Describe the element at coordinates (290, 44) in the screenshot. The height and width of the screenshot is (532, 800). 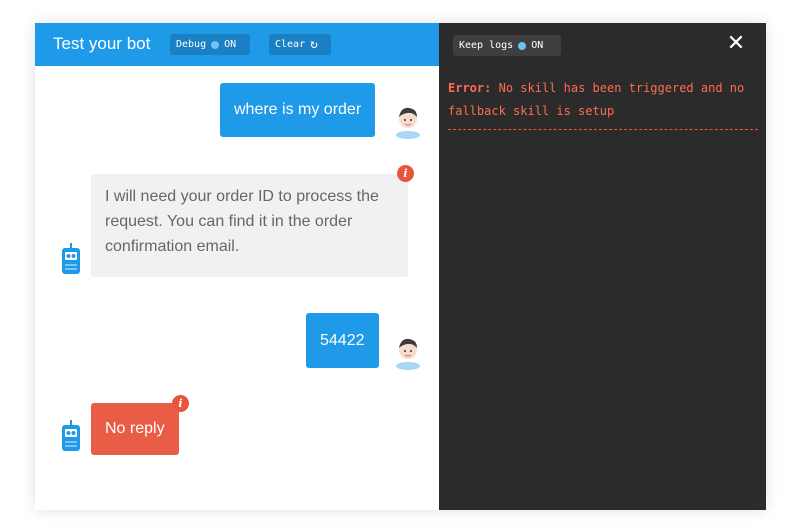
I see `clear-label: Clear` at that location.